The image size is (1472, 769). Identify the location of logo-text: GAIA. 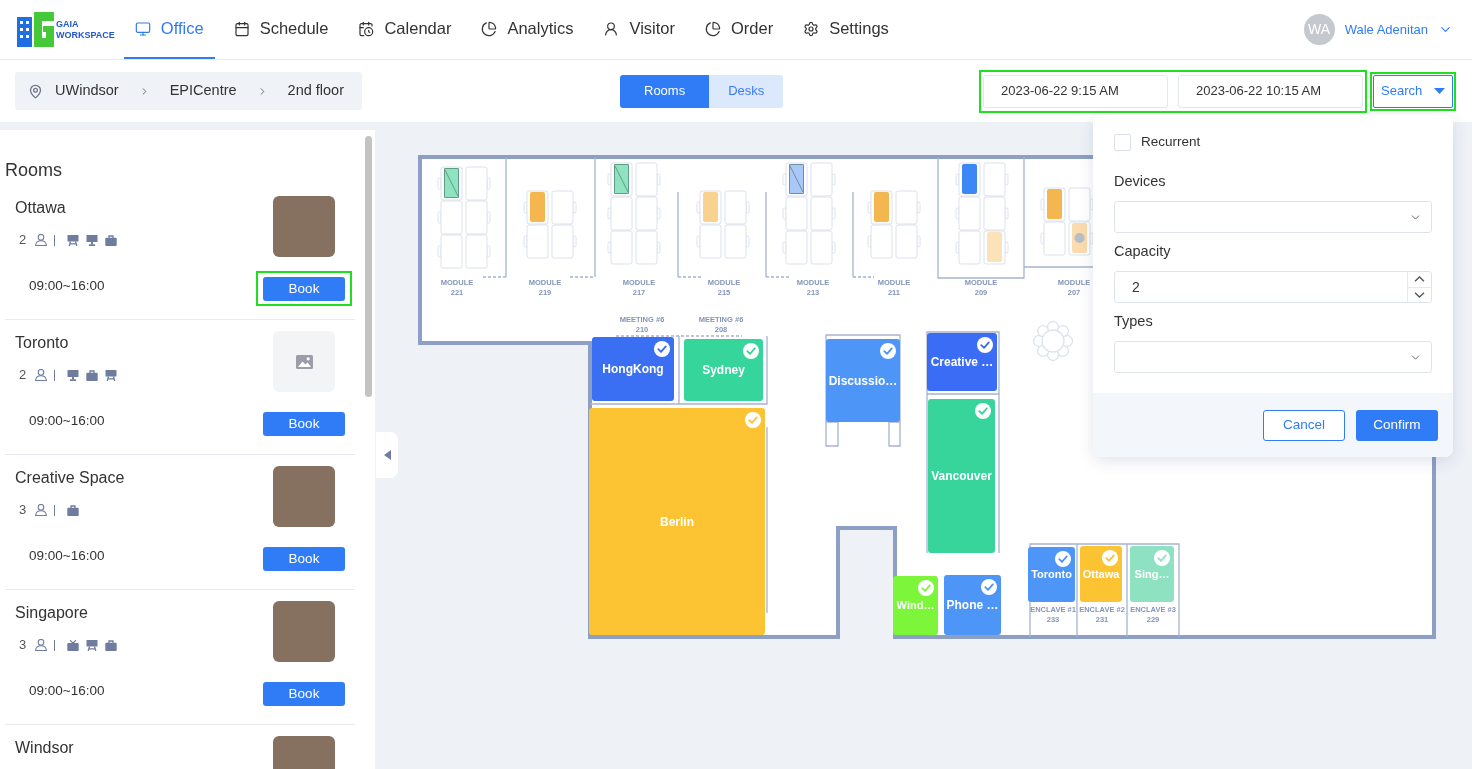
(68, 24).